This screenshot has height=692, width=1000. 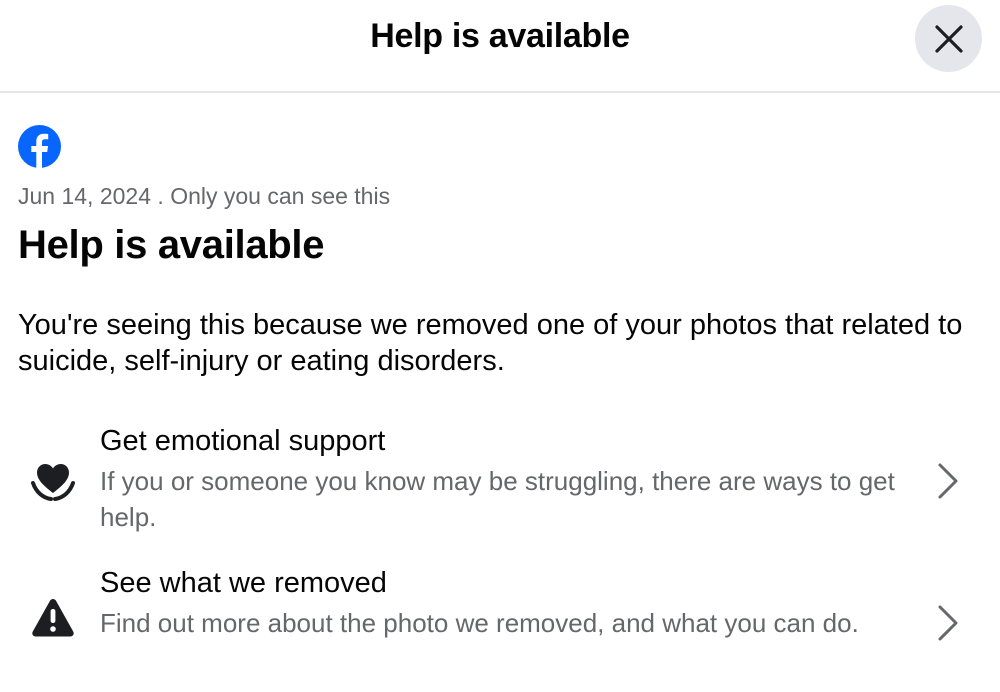 I want to click on option-title: See what we removed, so click(x=243, y=583).